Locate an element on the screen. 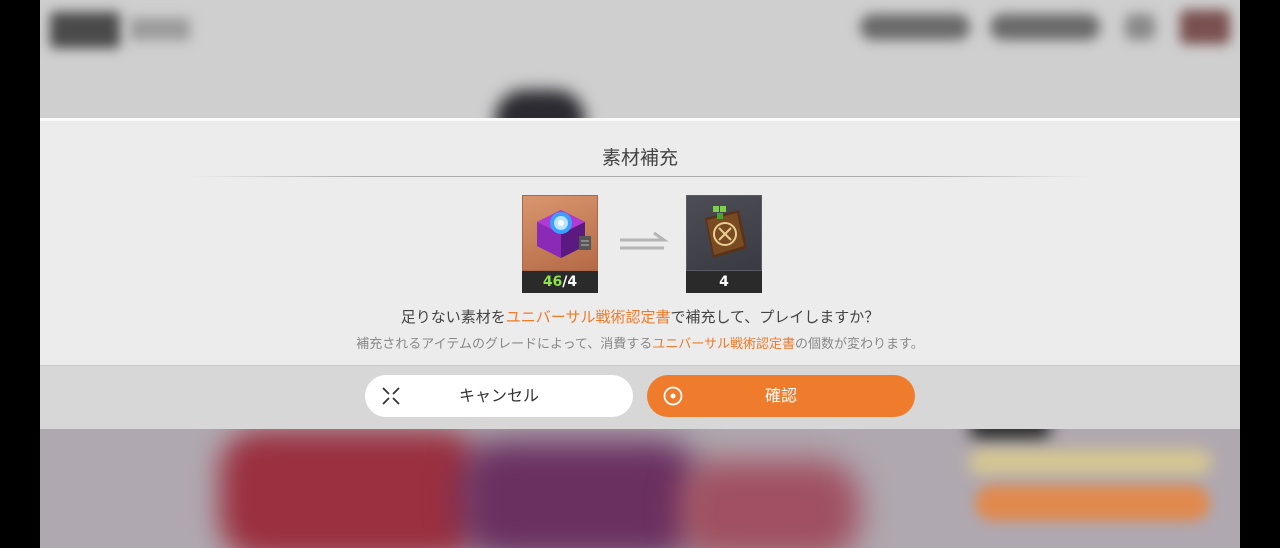 The height and width of the screenshot is (548, 1280). close-icon is located at coordinates (391, 396).